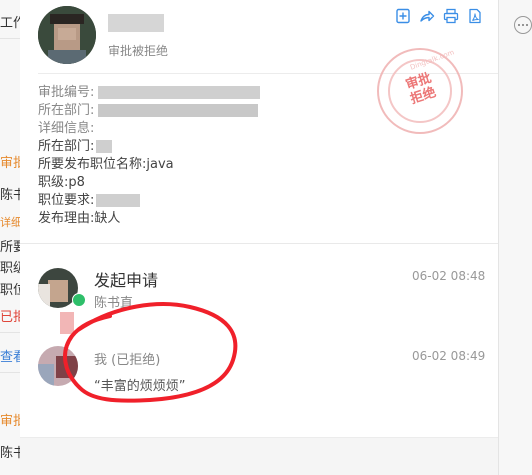 The image size is (532, 475). I want to click on redacted-block, so click(67, 323).